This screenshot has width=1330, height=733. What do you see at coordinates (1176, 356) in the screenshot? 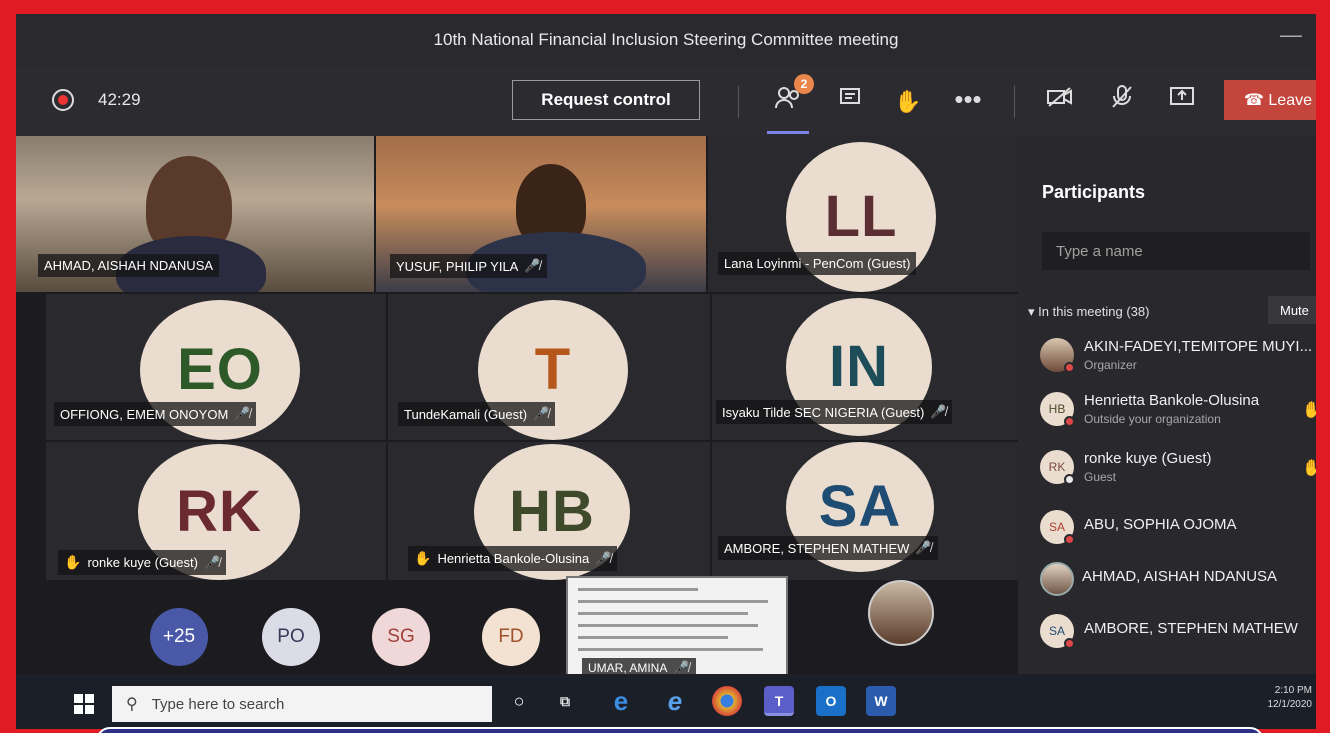
I see `participant-row: AKIN-FADEYI,TEMITOPE MUYI... Organizer` at bounding box center [1176, 356].